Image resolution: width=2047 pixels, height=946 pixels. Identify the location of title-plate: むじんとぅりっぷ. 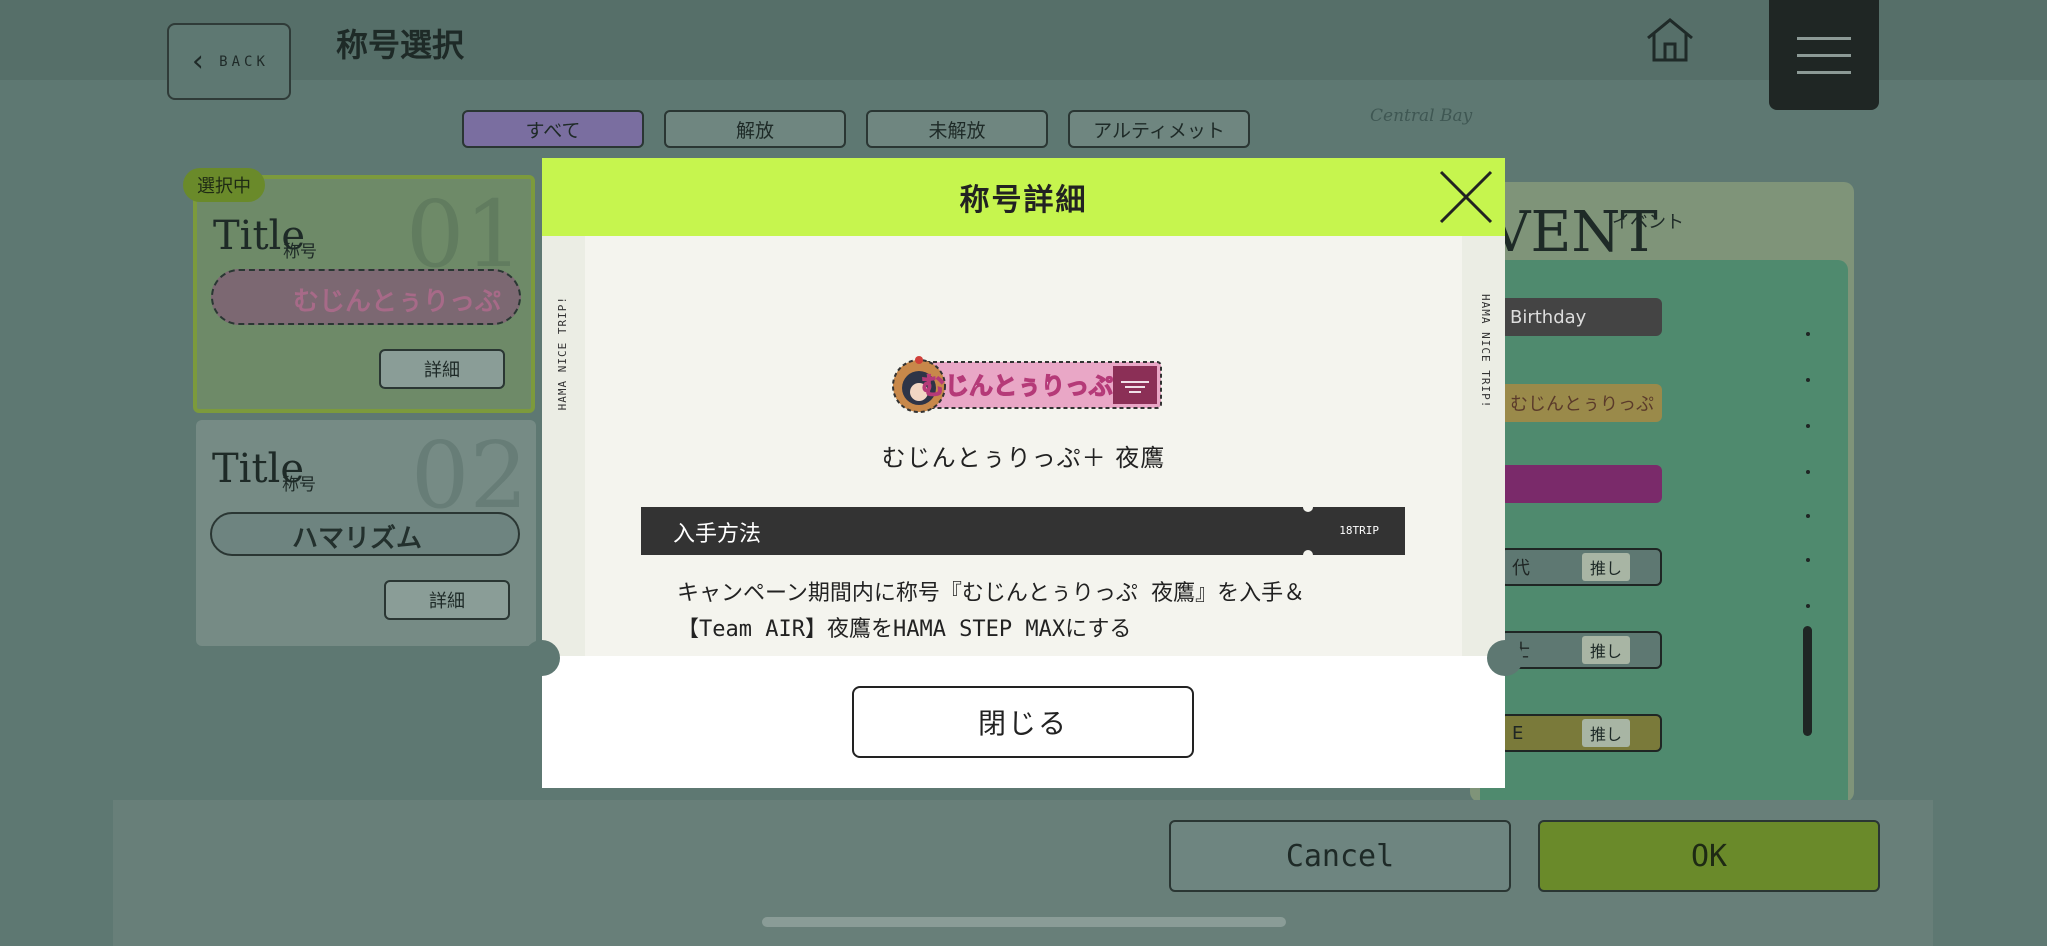
(366, 297).